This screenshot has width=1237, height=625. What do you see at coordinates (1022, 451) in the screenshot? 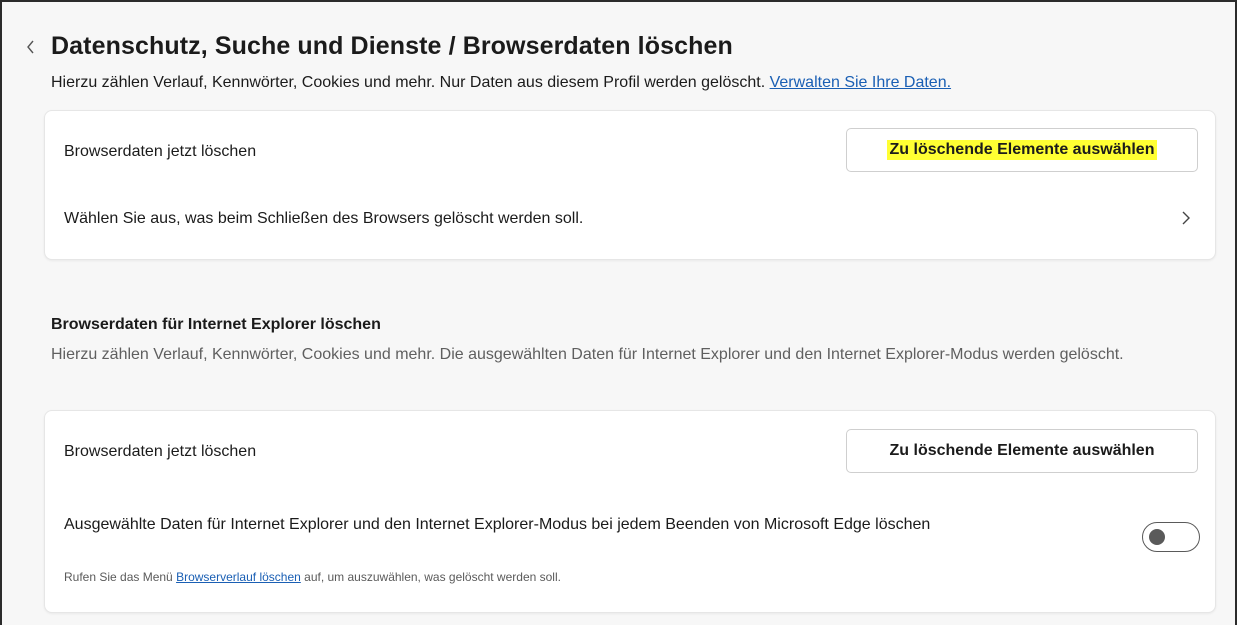
I see `ie-choose-what-to-clear-button: Zu löschende Elemente auswählen` at bounding box center [1022, 451].